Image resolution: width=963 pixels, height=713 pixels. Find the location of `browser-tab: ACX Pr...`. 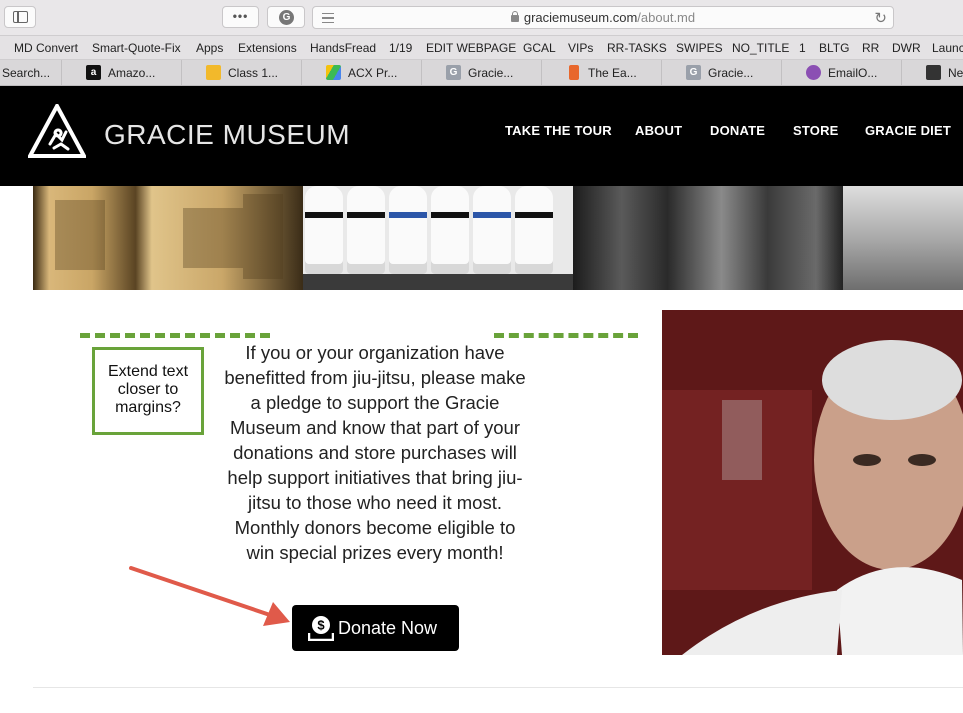

browser-tab: ACX Pr... is located at coordinates (361, 72).